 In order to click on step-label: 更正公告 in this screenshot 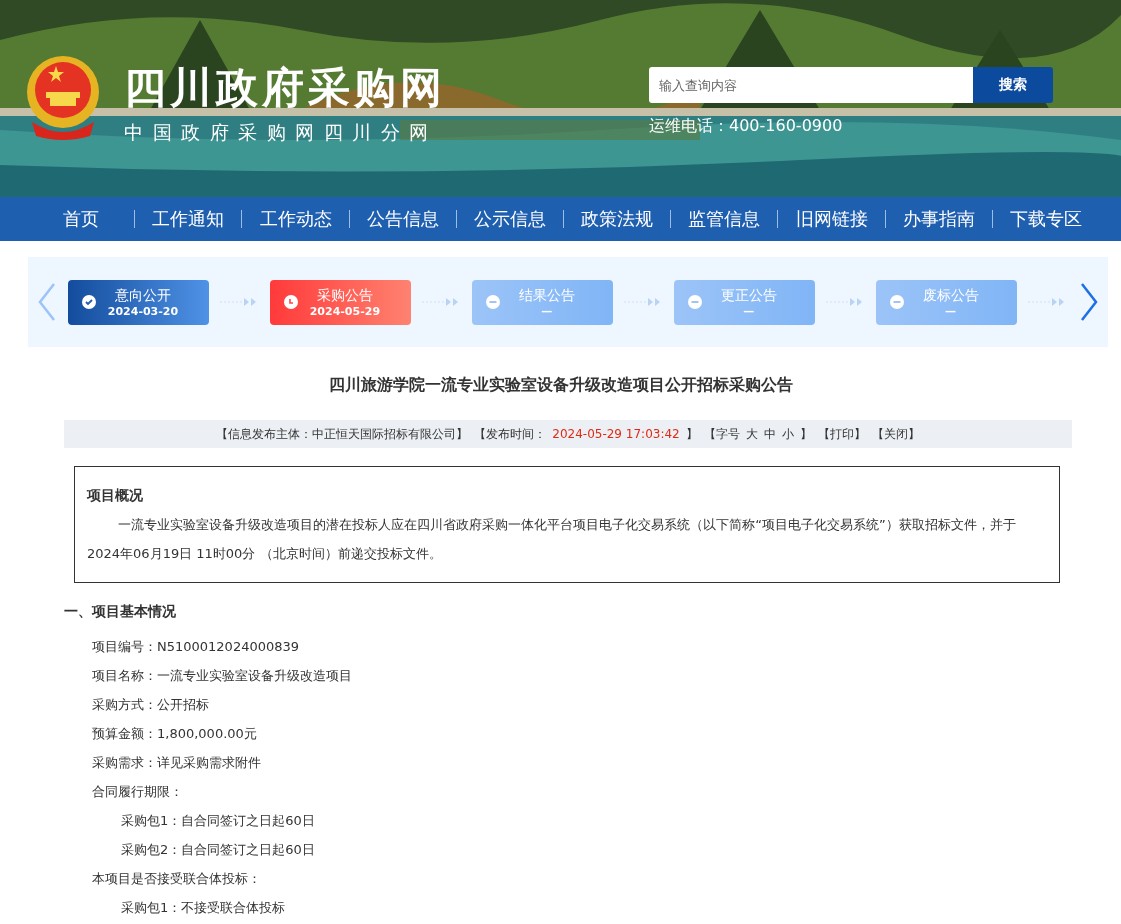, I will do `click(748, 295)`.